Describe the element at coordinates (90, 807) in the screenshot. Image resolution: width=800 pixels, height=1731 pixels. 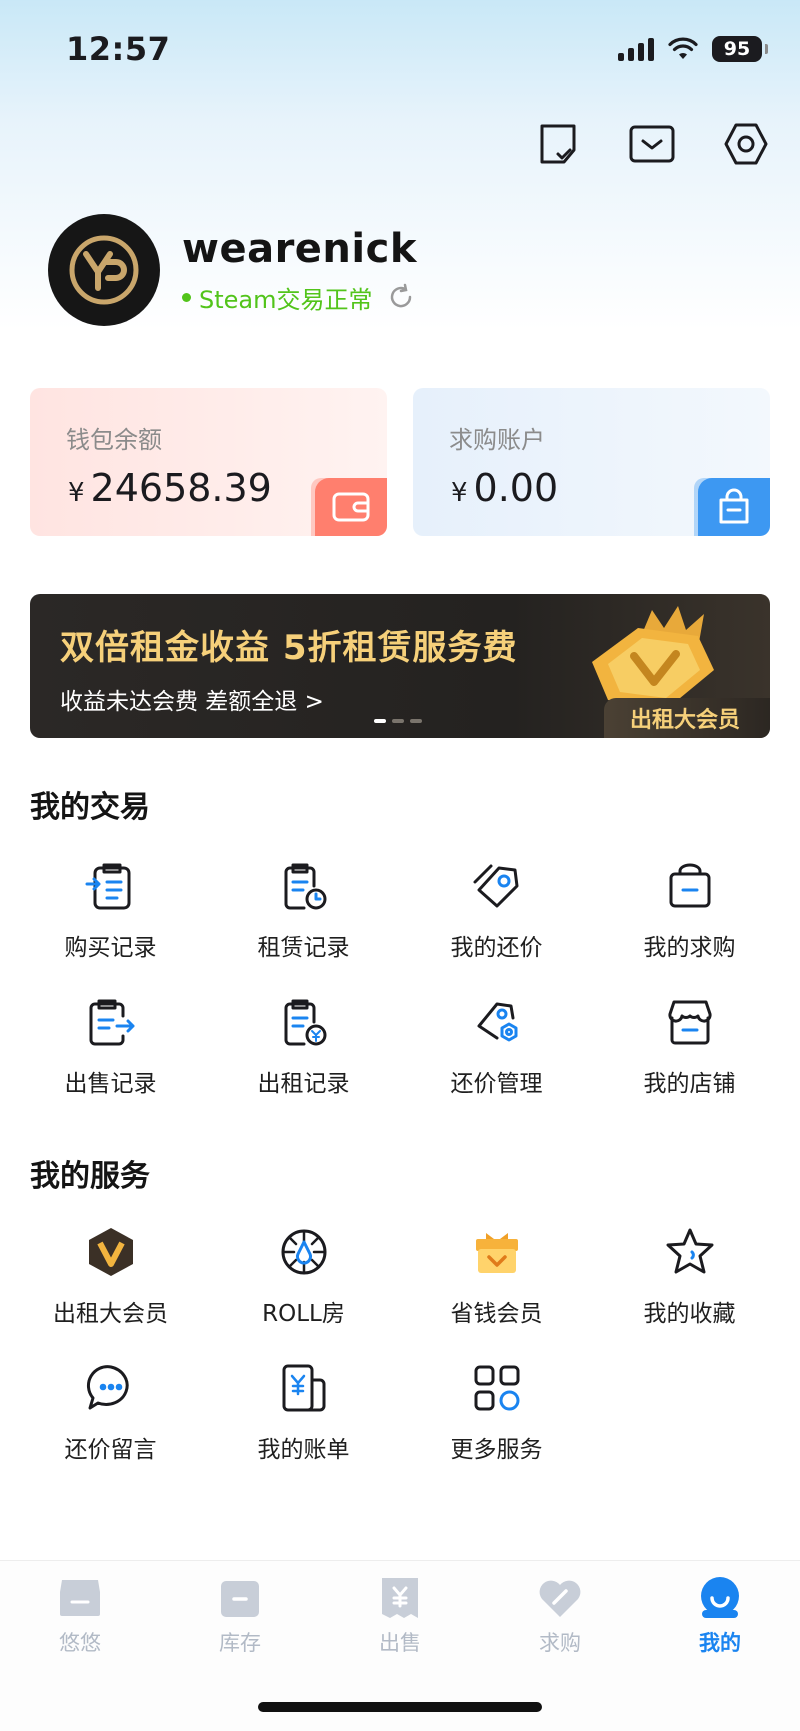
I see `my-trades-title: 我的交易` at that location.